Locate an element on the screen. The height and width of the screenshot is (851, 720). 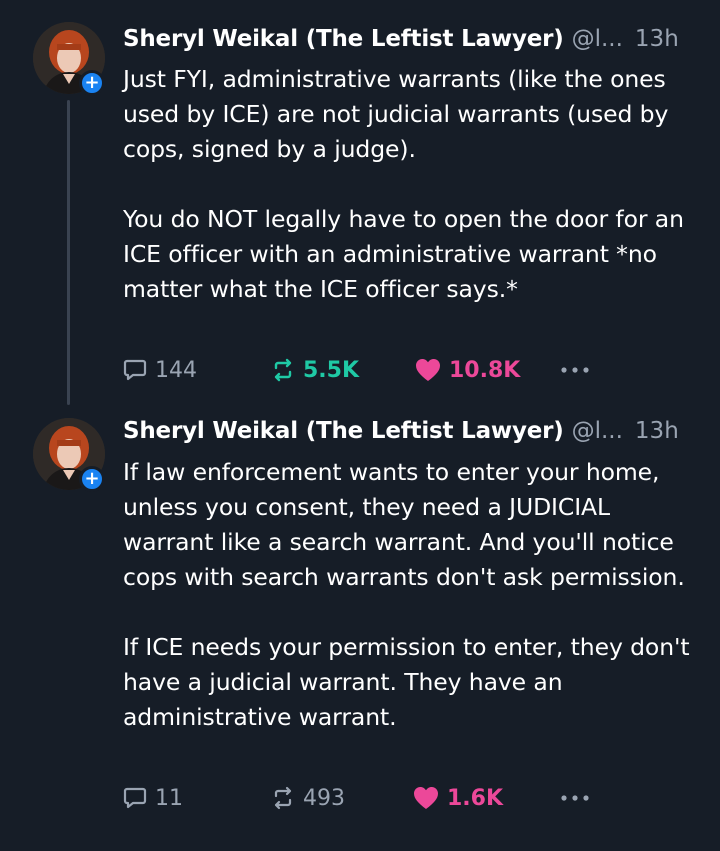
post-actions: 11 493 1.6K is located at coordinates (362, 798).